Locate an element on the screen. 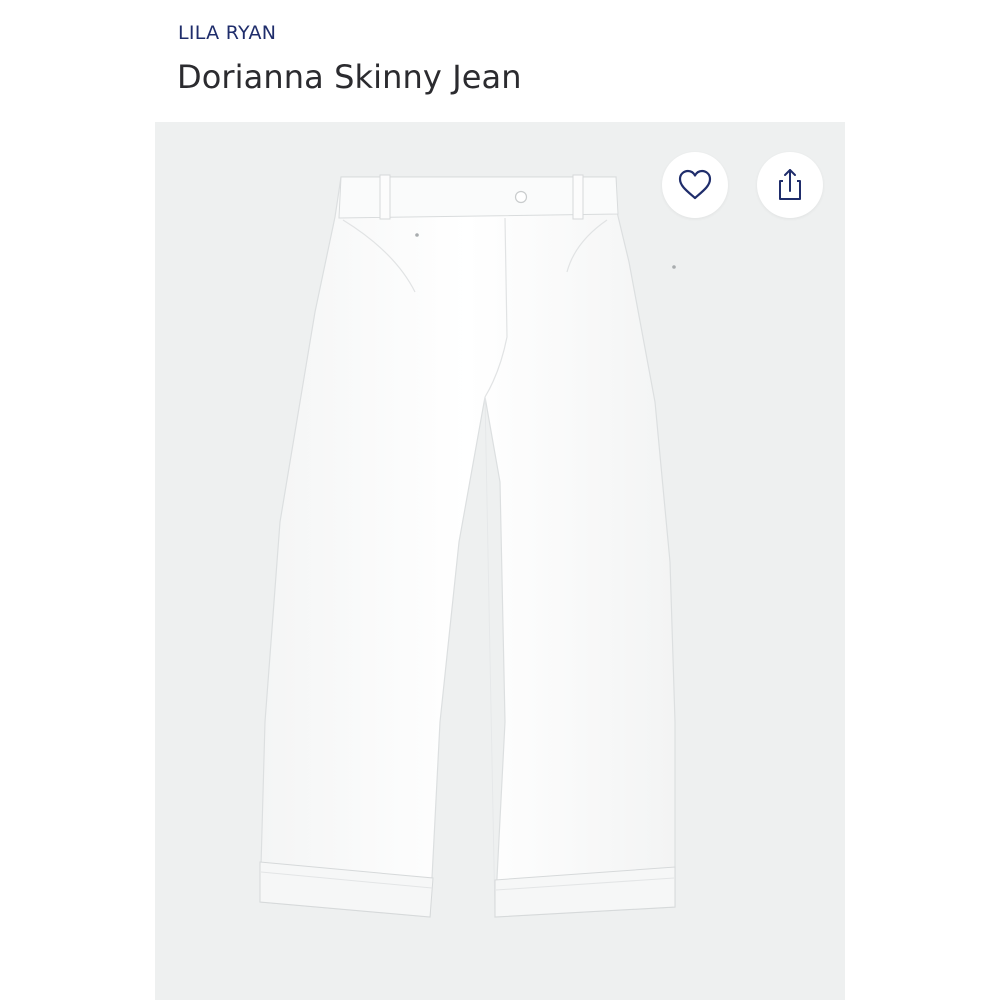 The height and width of the screenshot is (1000, 1000). brand-name: LILA RYAN is located at coordinates (227, 33).